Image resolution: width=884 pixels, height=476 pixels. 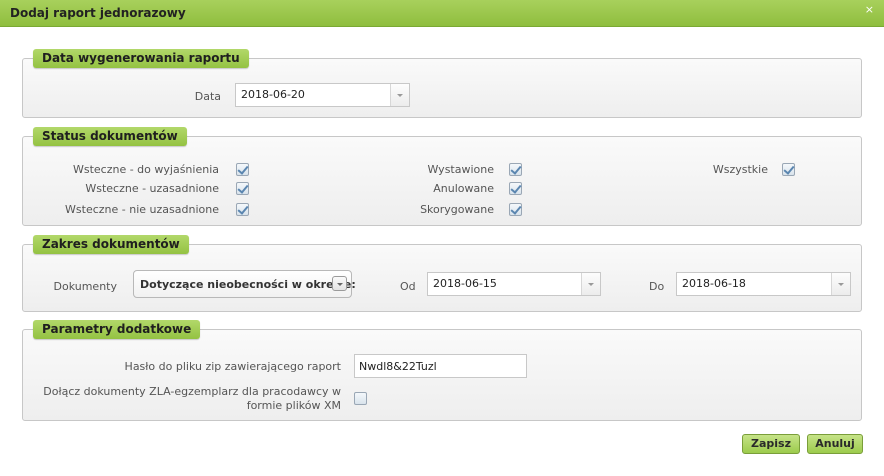 What do you see at coordinates (152, 188) in the screenshot?
I see `status-label-retro-justified: Wsteczne - uzasadnione` at bounding box center [152, 188].